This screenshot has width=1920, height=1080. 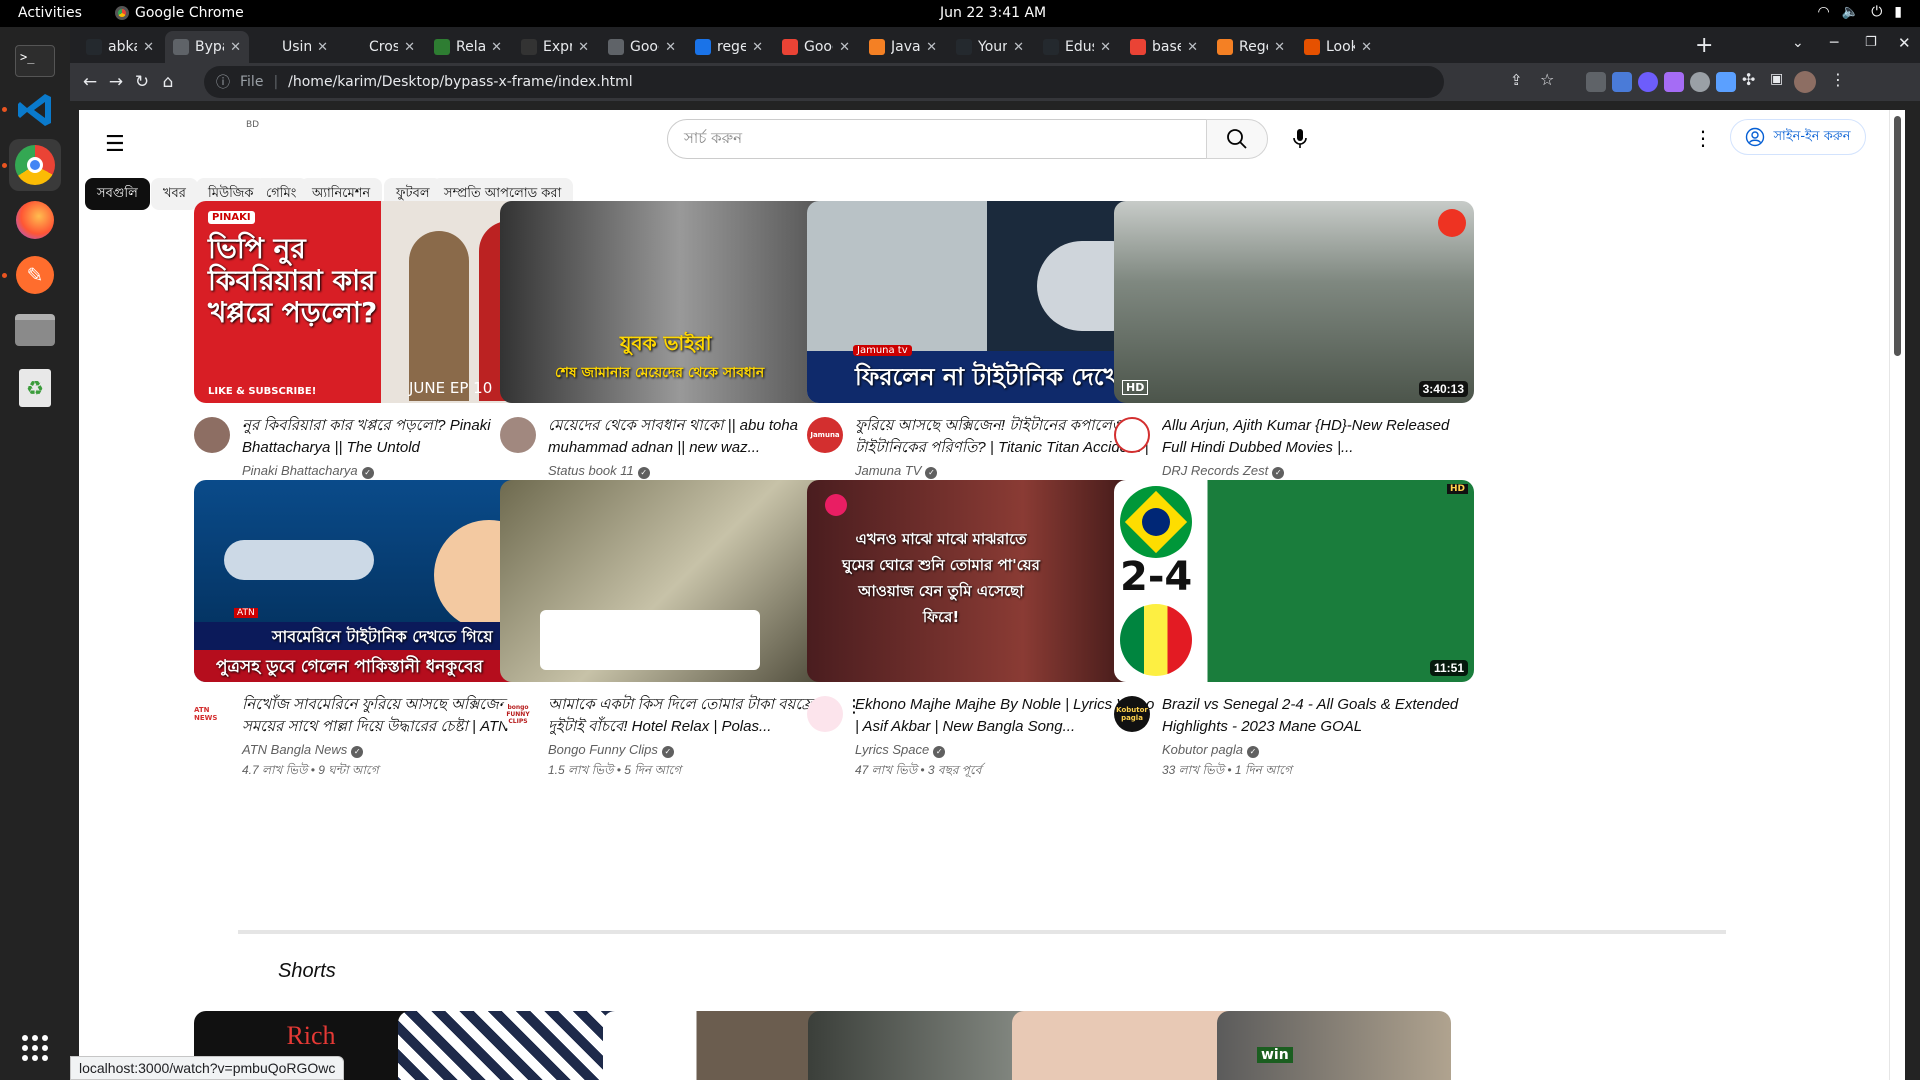 I want to click on home-icon: ⌂, so click(x=168, y=82).